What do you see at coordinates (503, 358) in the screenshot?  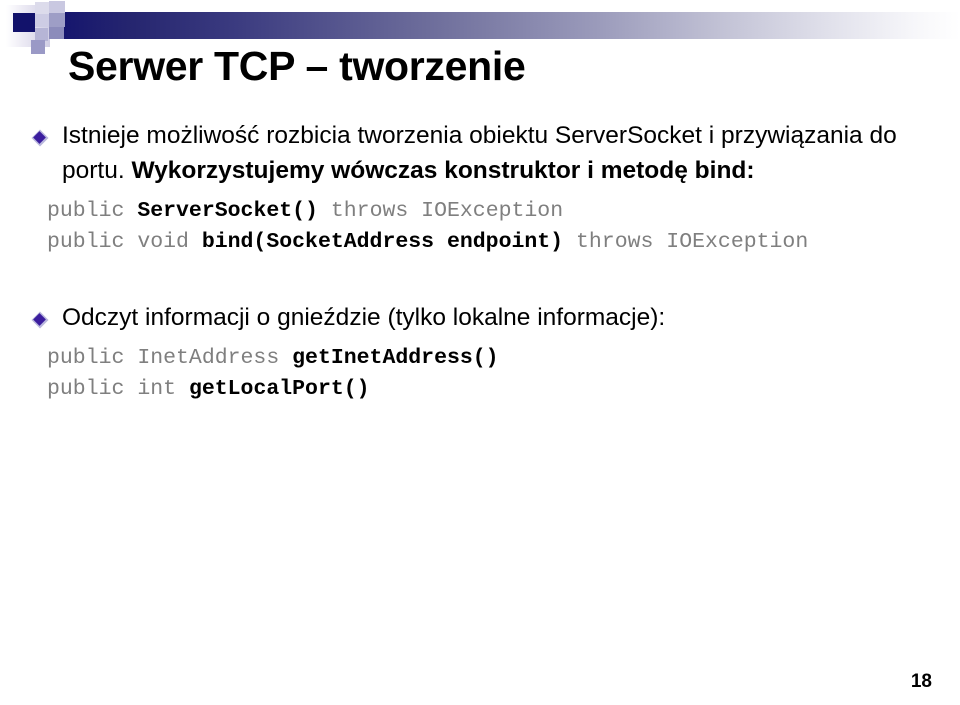 I see `code-line-get-inet-address: public InetAddress getInetAddress()` at bounding box center [503, 358].